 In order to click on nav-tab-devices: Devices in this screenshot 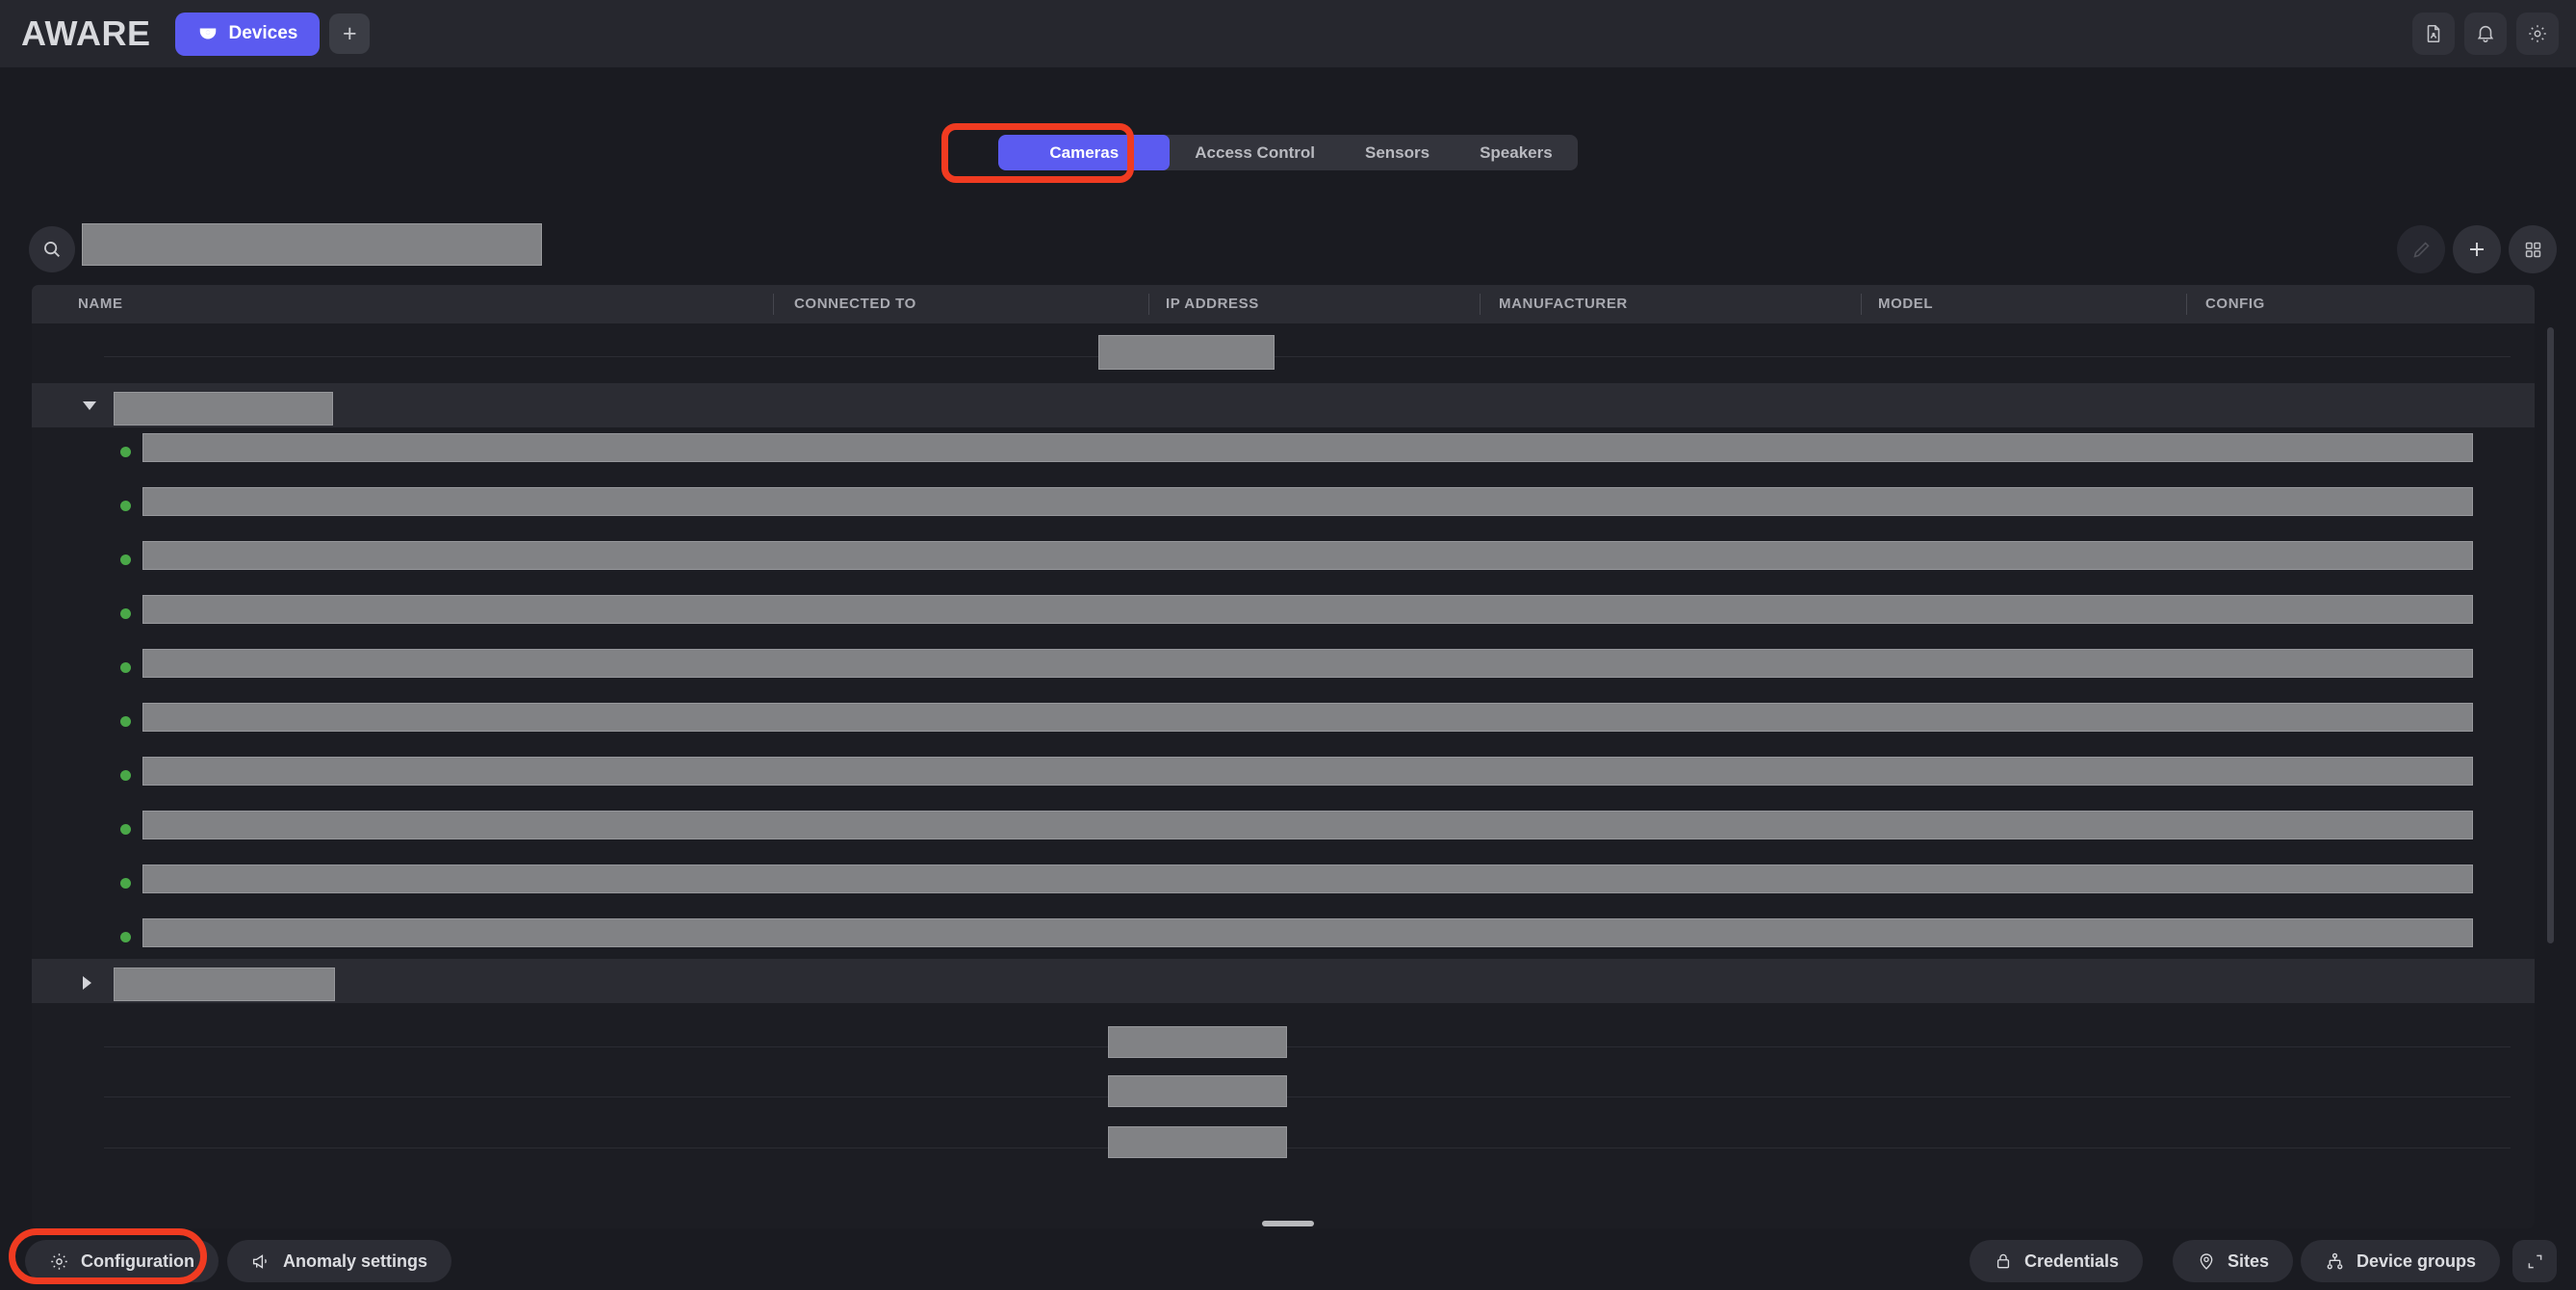, I will do `click(247, 34)`.